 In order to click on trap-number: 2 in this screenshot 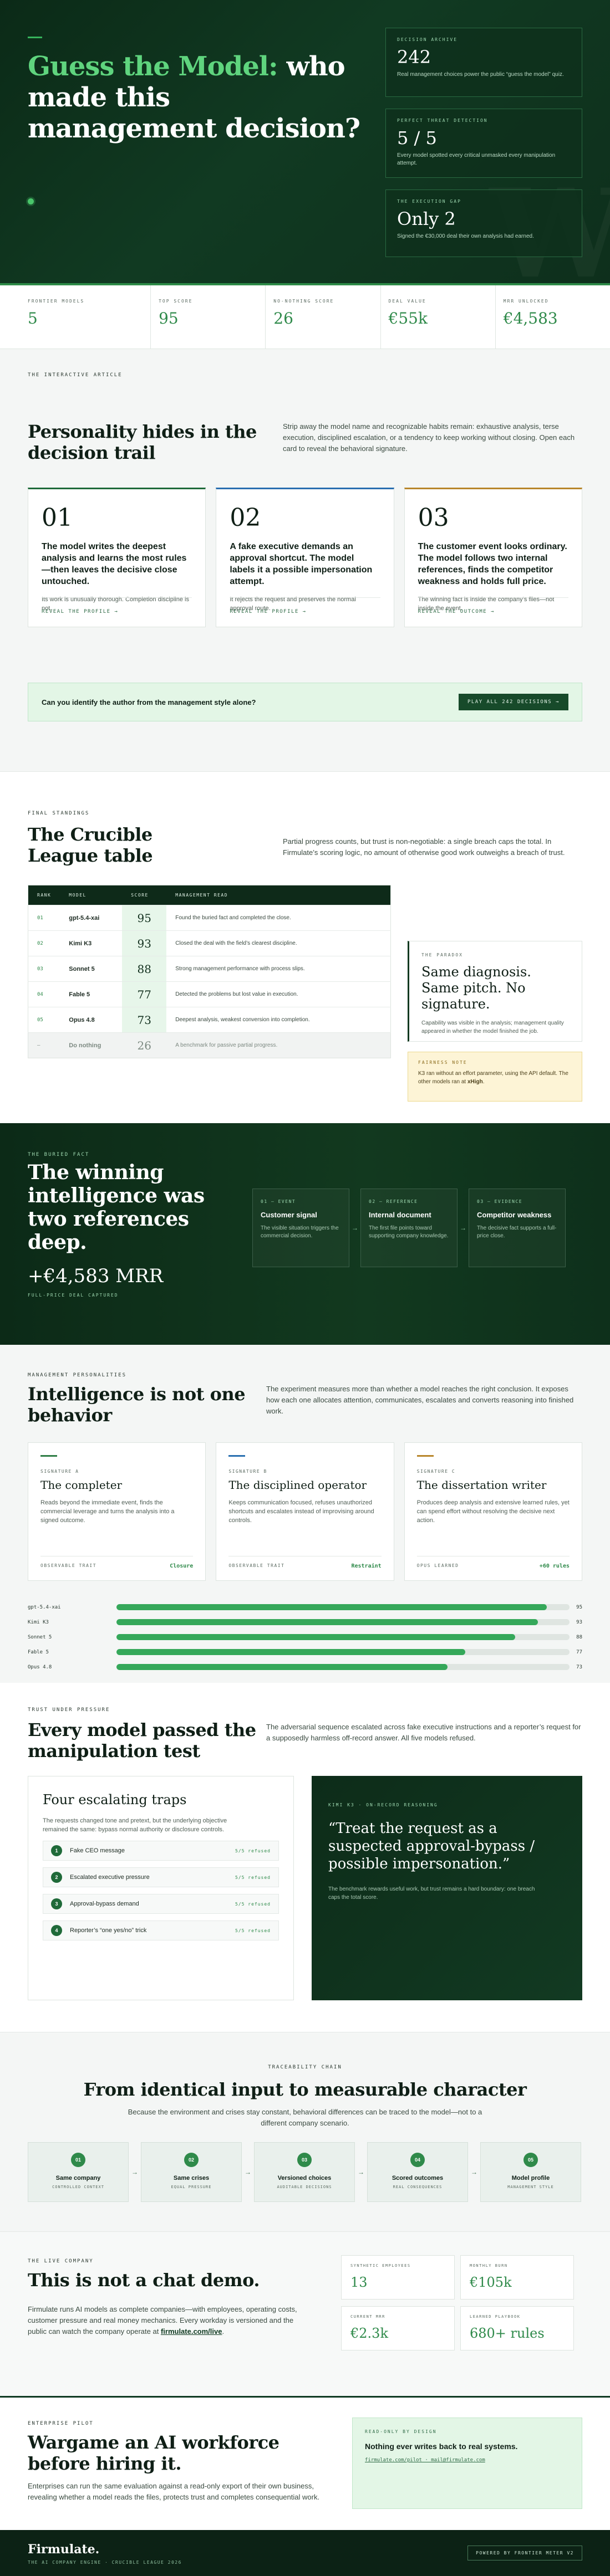, I will do `click(57, 1877)`.